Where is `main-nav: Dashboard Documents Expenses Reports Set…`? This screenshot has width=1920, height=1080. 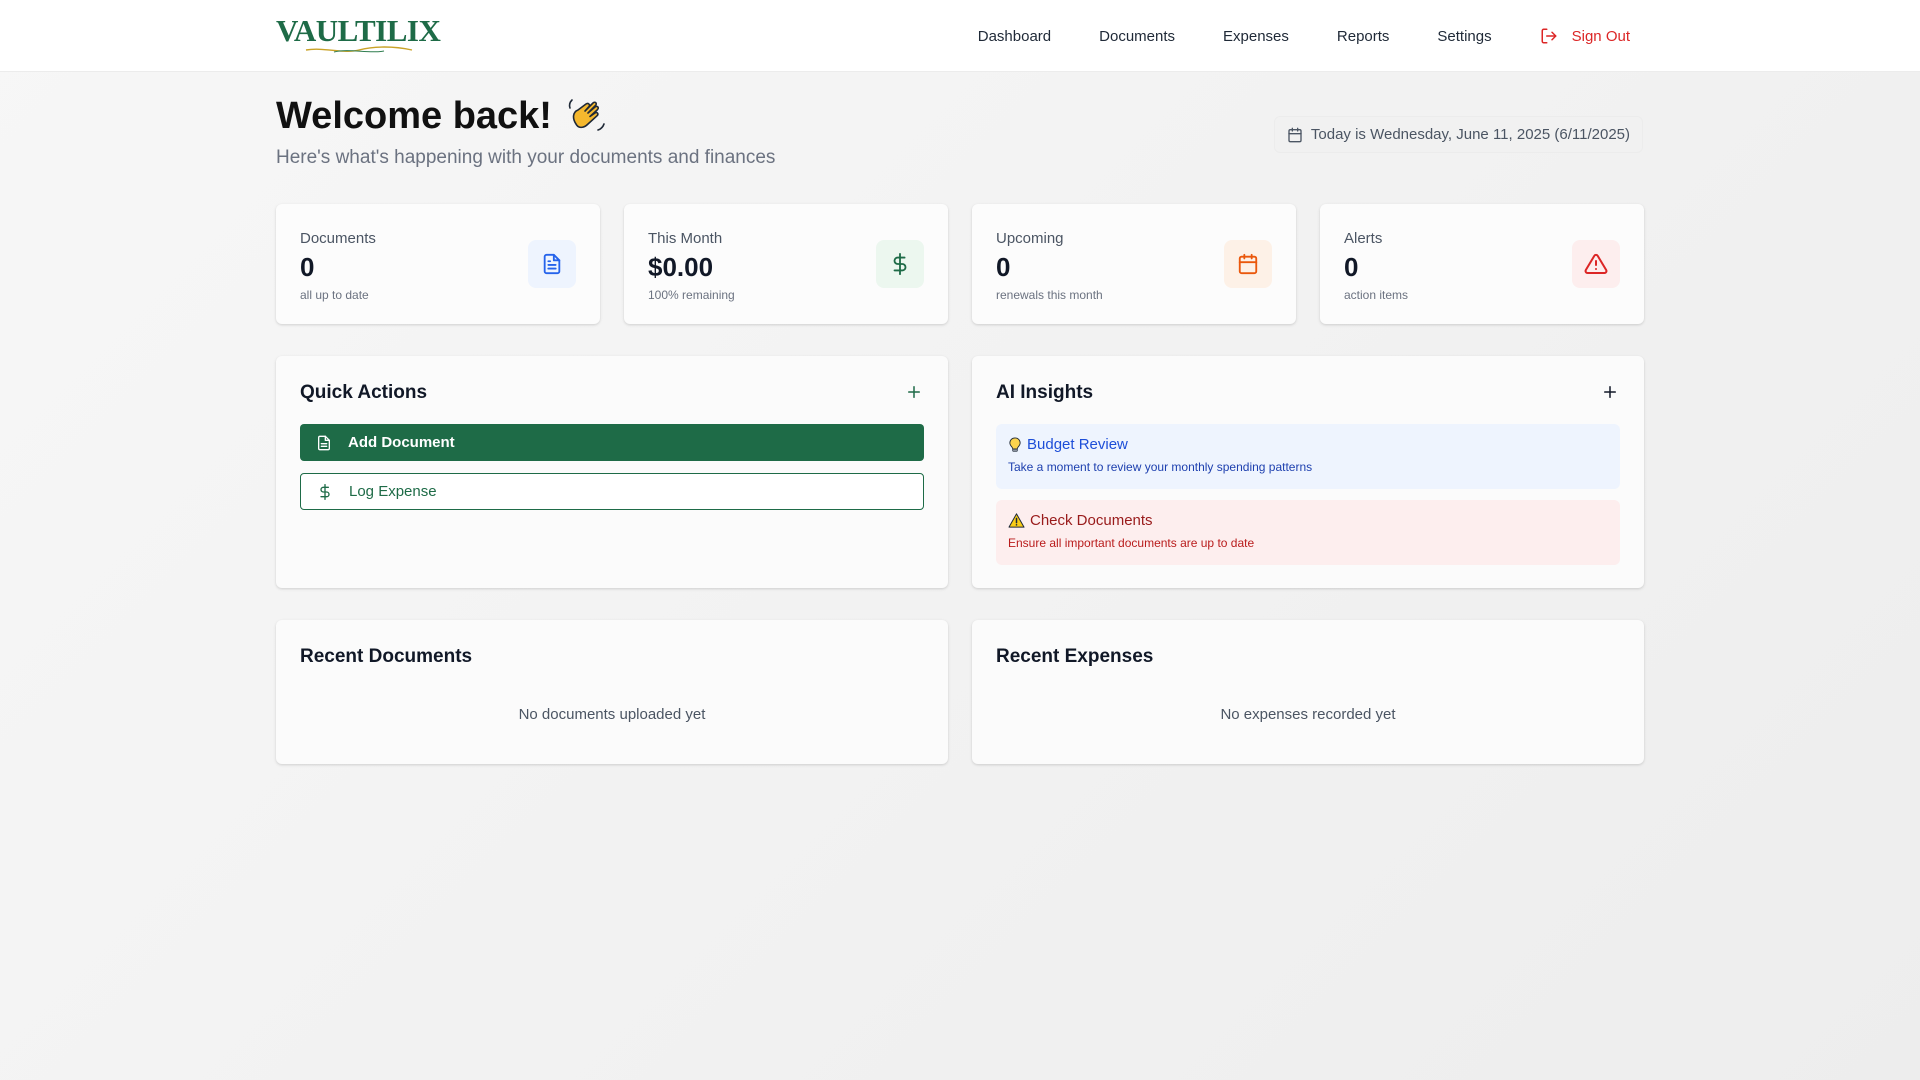 main-nav: Dashboard Documents Expenses Reports Set… is located at coordinates (1292, 36).